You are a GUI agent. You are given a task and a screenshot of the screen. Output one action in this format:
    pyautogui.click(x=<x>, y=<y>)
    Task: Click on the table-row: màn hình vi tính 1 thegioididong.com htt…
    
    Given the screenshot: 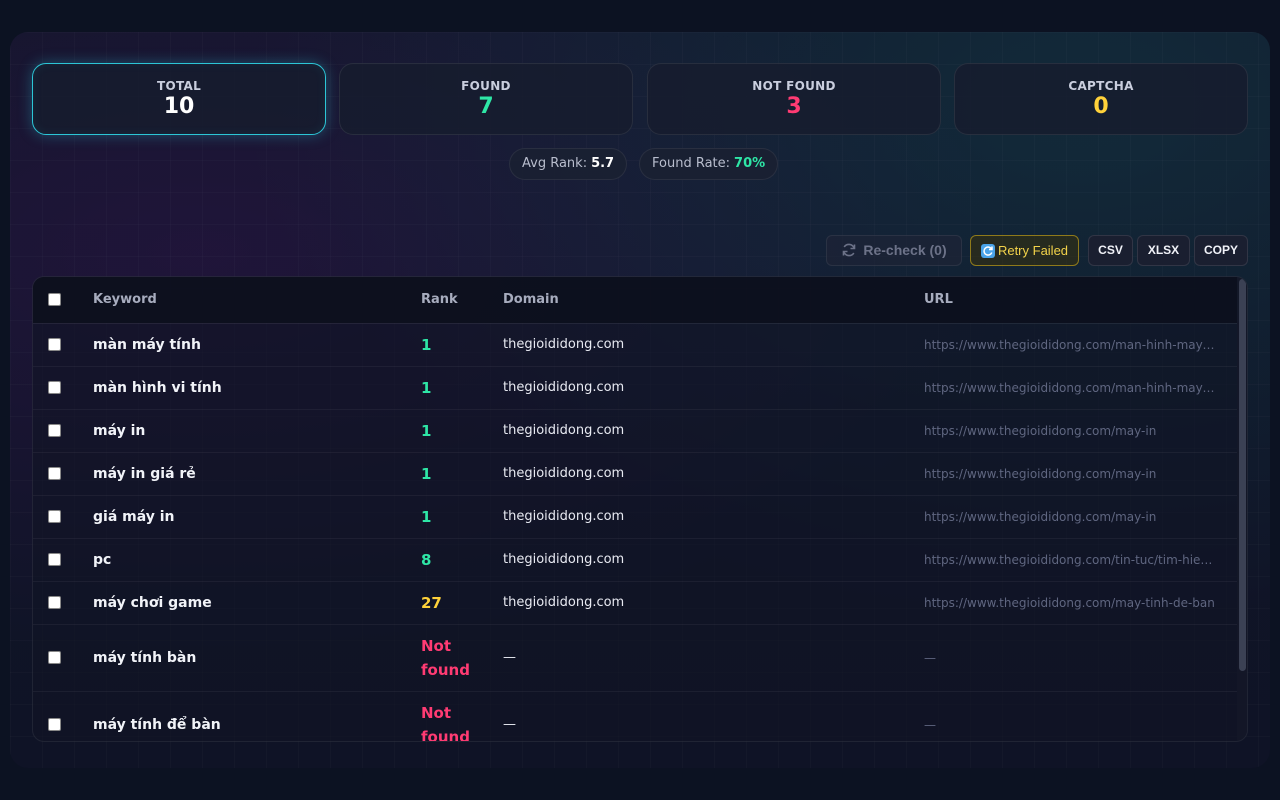 What is the action you would take?
    pyautogui.click(x=635, y=388)
    